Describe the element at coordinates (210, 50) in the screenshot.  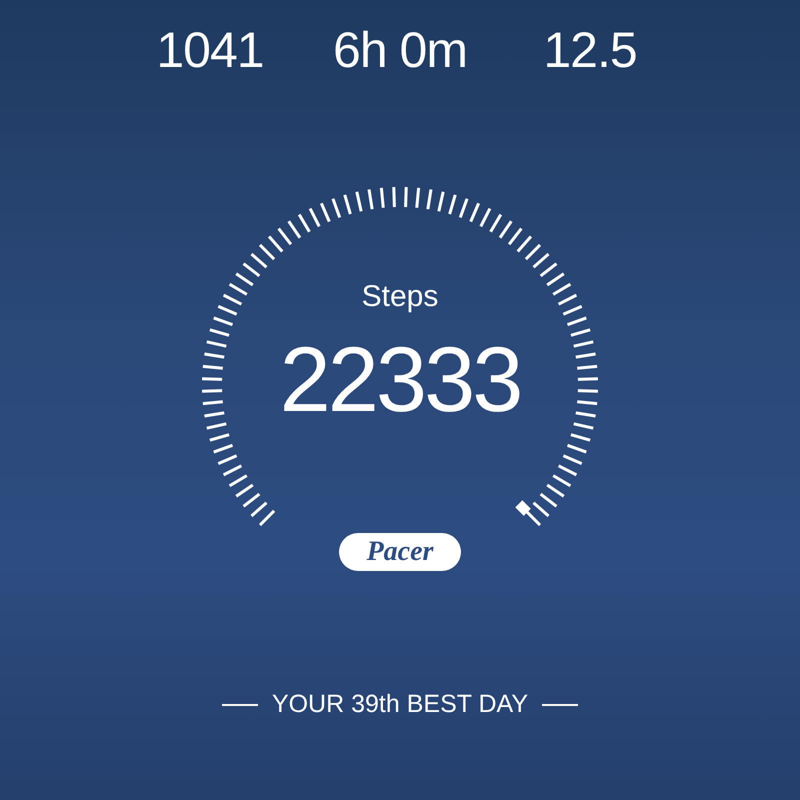
I see `stat-value: 1041` at that location.